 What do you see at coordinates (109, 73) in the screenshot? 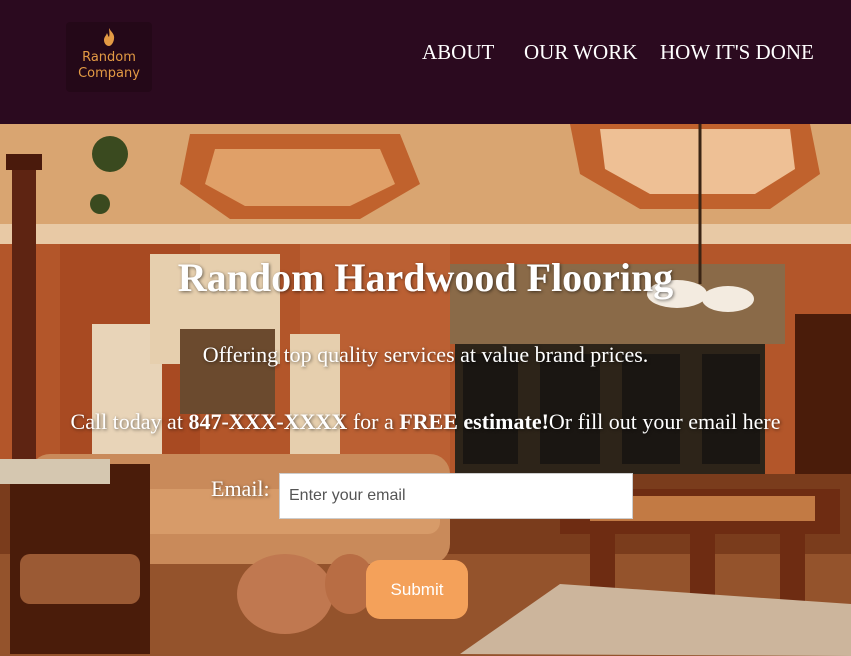
I see `logo-text-line2: Company` at bounding box center [109, 73].